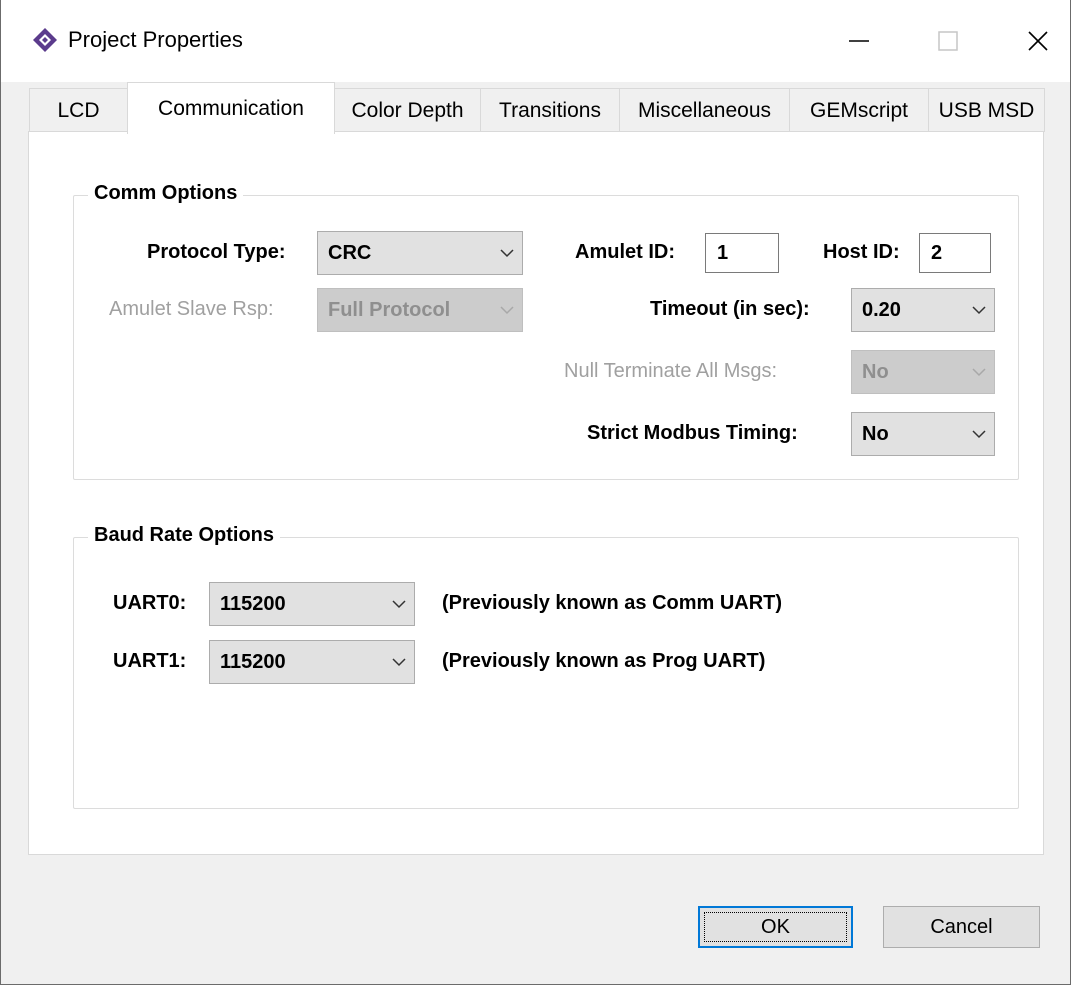  Describe the element at coordinates (881, 309) in the screenshot. I see `timeout-value: 0.20` at that location.